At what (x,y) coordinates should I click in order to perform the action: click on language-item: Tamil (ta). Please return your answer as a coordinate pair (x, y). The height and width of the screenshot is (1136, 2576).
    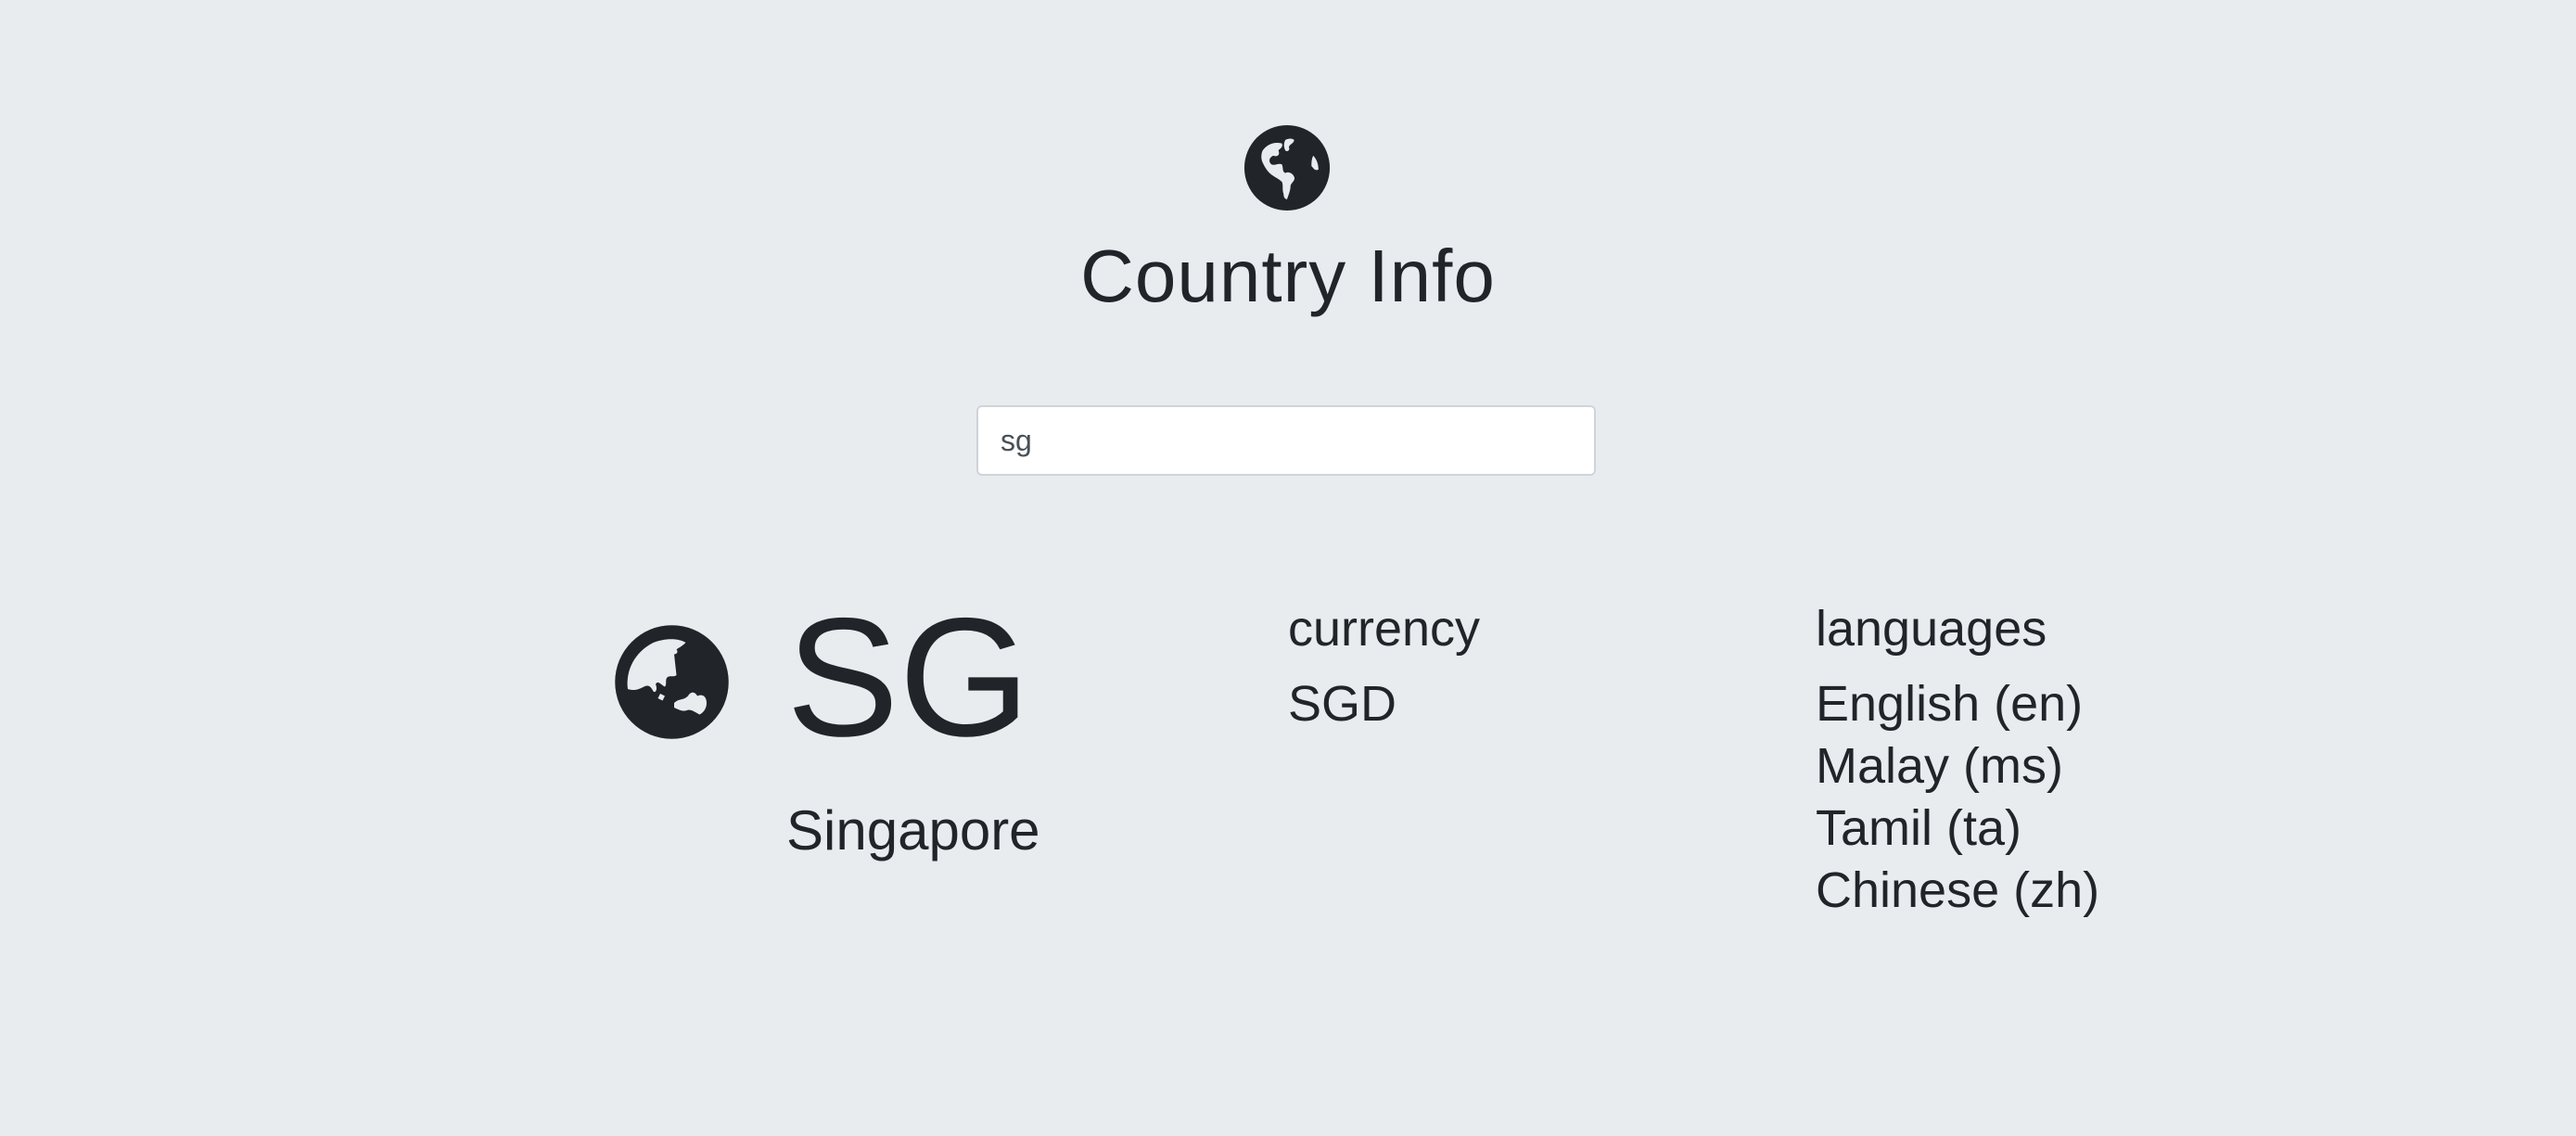
    Looking at the image, I should click on (1919, 828).